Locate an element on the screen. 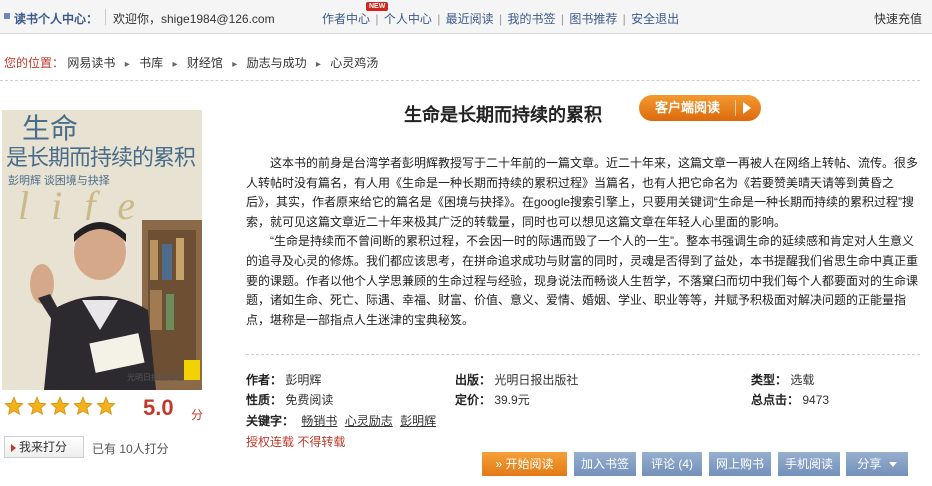  breadcrumb: 您的位置： 网易读书 ▸ 书库 ▸ 财经馆 ▸ 励志与成功 ▸ 心灵鸡汤 is located at coordinates (191, 62).